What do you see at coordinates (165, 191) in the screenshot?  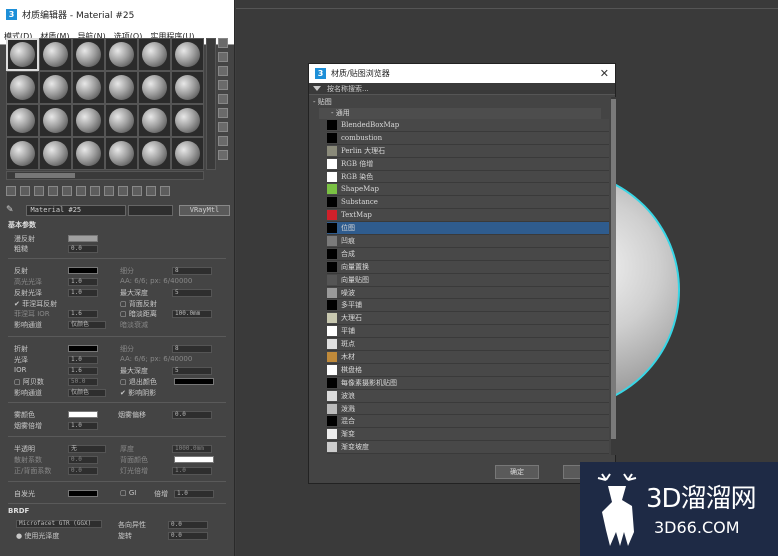 I see `go-forward-icon` at bounding box center [165, 191].